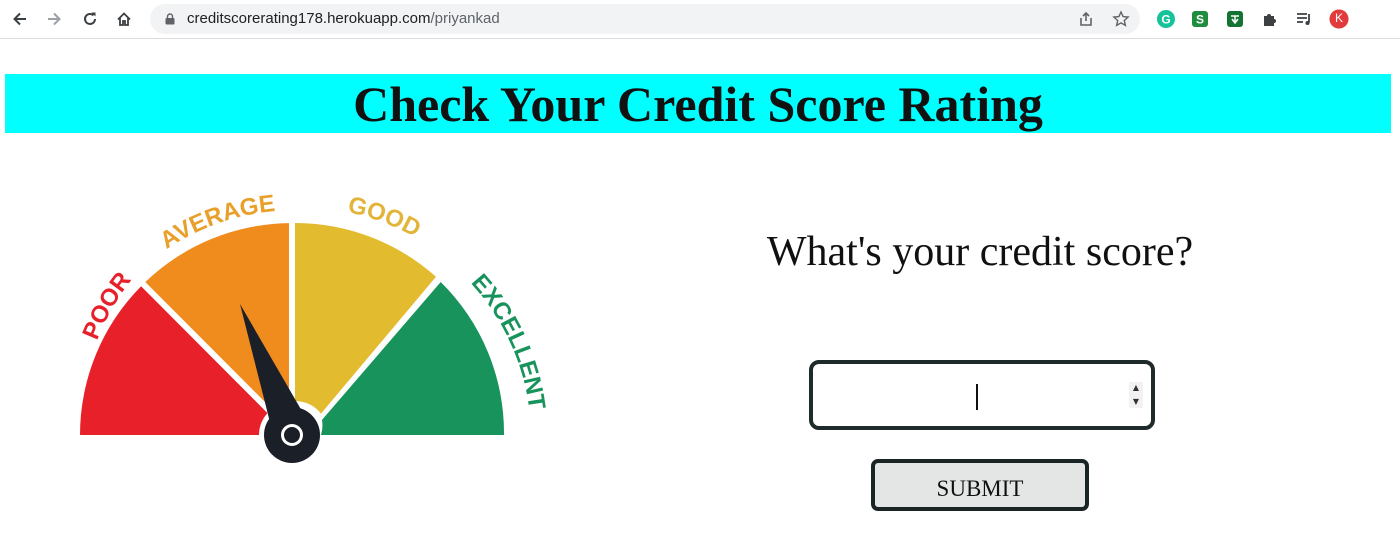 This screenshot has width=1400, height=538. Describe the element at coordinates (124, 19) in the screenshot. I see `home-icon` at that location.